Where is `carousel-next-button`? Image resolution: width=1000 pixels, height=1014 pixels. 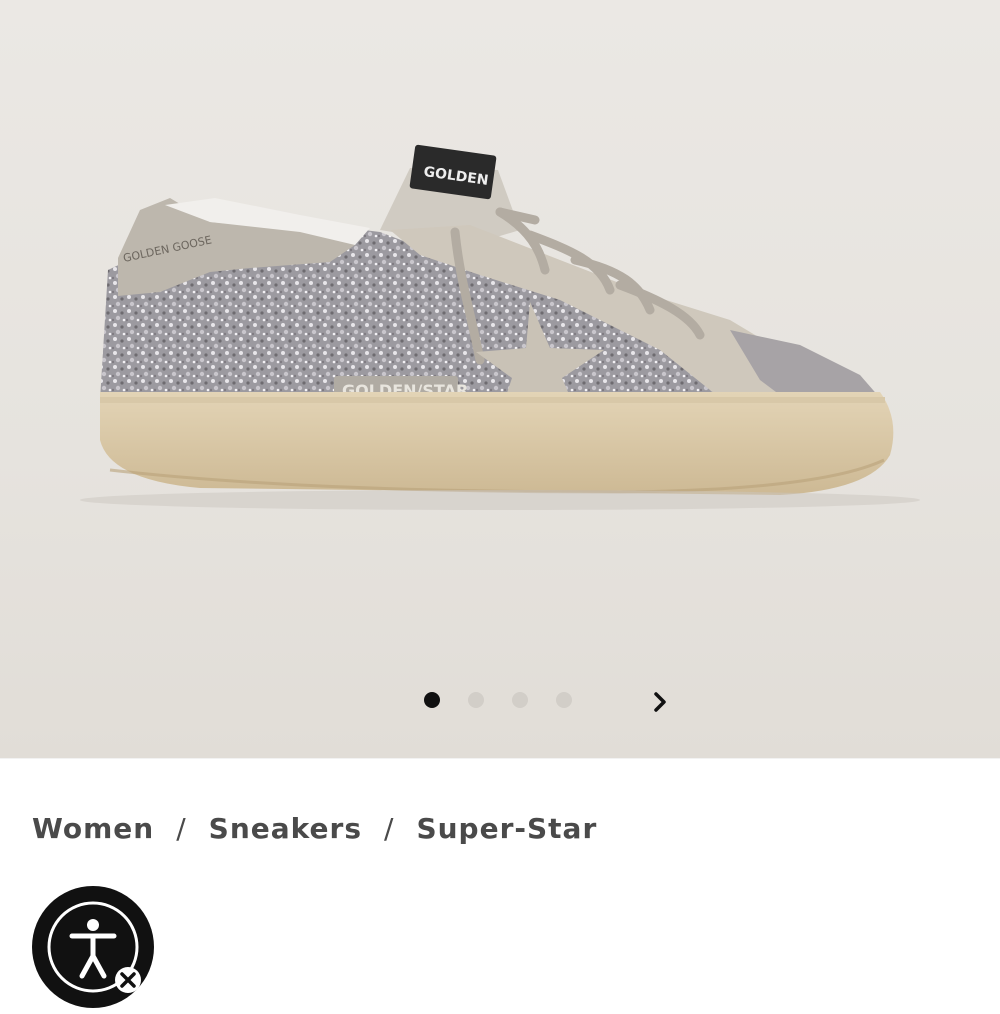 carousel-next-button is located at coordinates (660, 702).